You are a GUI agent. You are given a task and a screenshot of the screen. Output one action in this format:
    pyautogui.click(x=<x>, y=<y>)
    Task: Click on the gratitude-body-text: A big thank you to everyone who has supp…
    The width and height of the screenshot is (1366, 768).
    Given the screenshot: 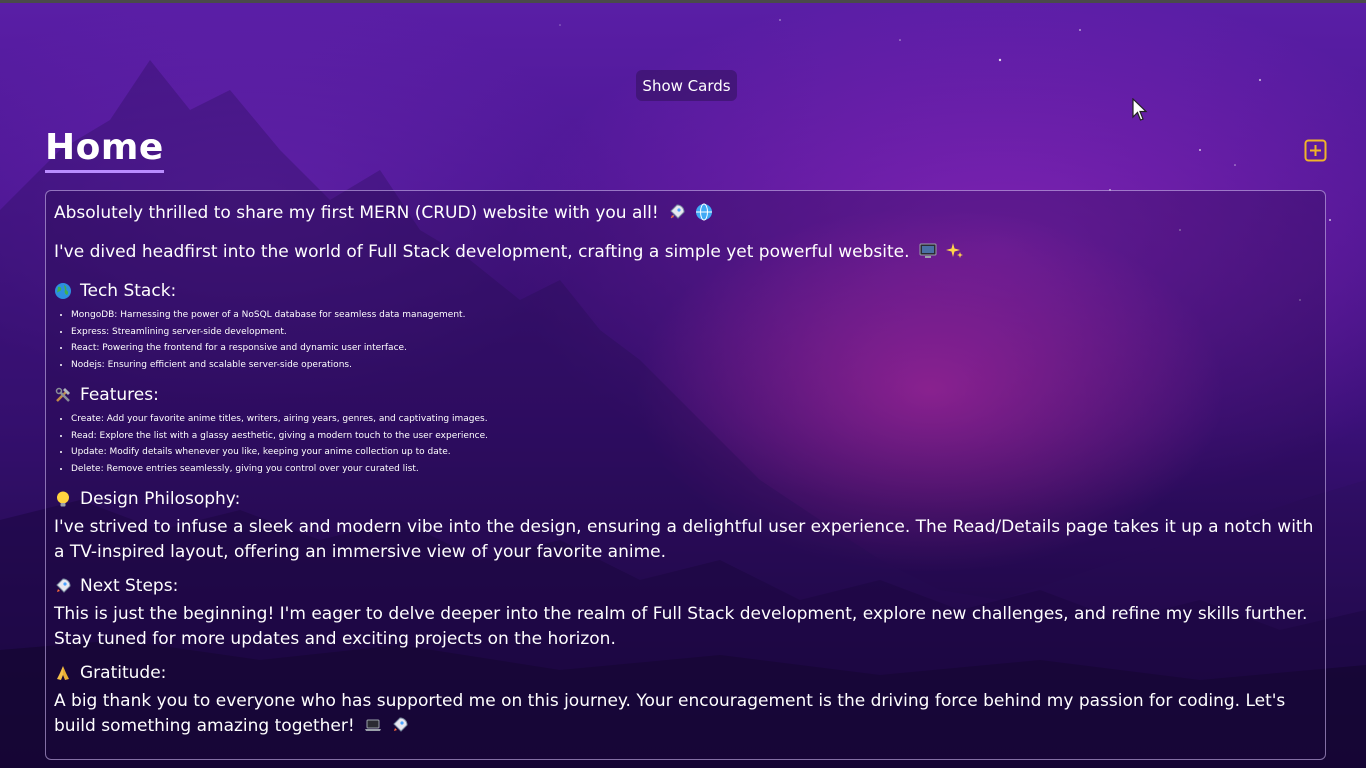 What is the action you would take?
    pyautogui.click(x=685, y=715)
    